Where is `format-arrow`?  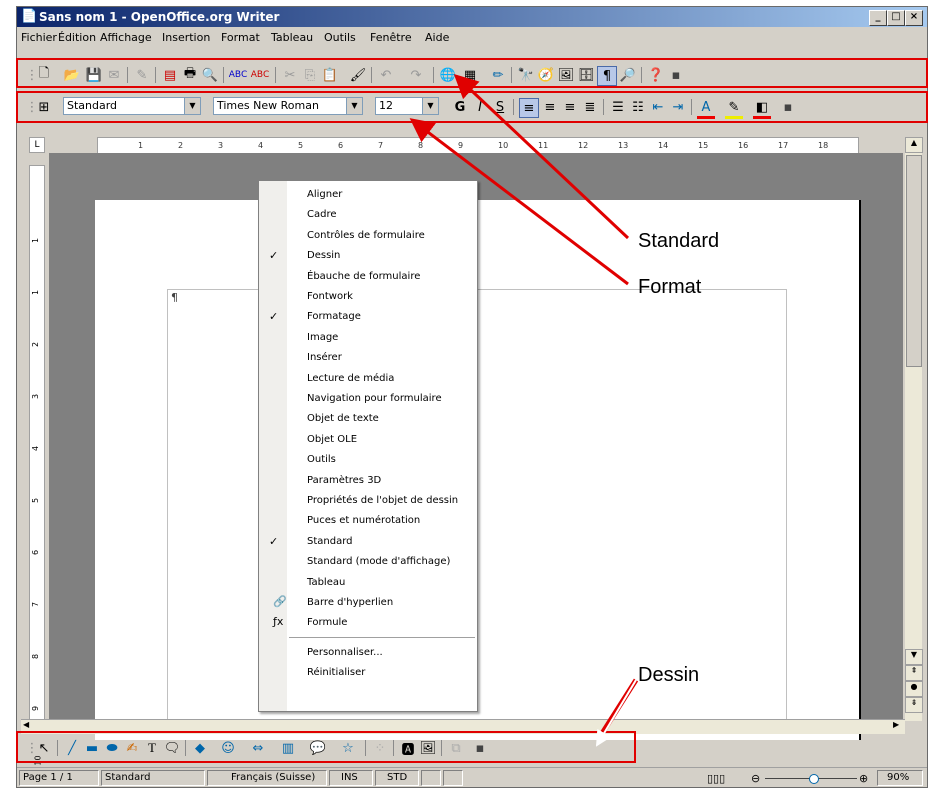
format-arrow is located at coordinates (519, 202).